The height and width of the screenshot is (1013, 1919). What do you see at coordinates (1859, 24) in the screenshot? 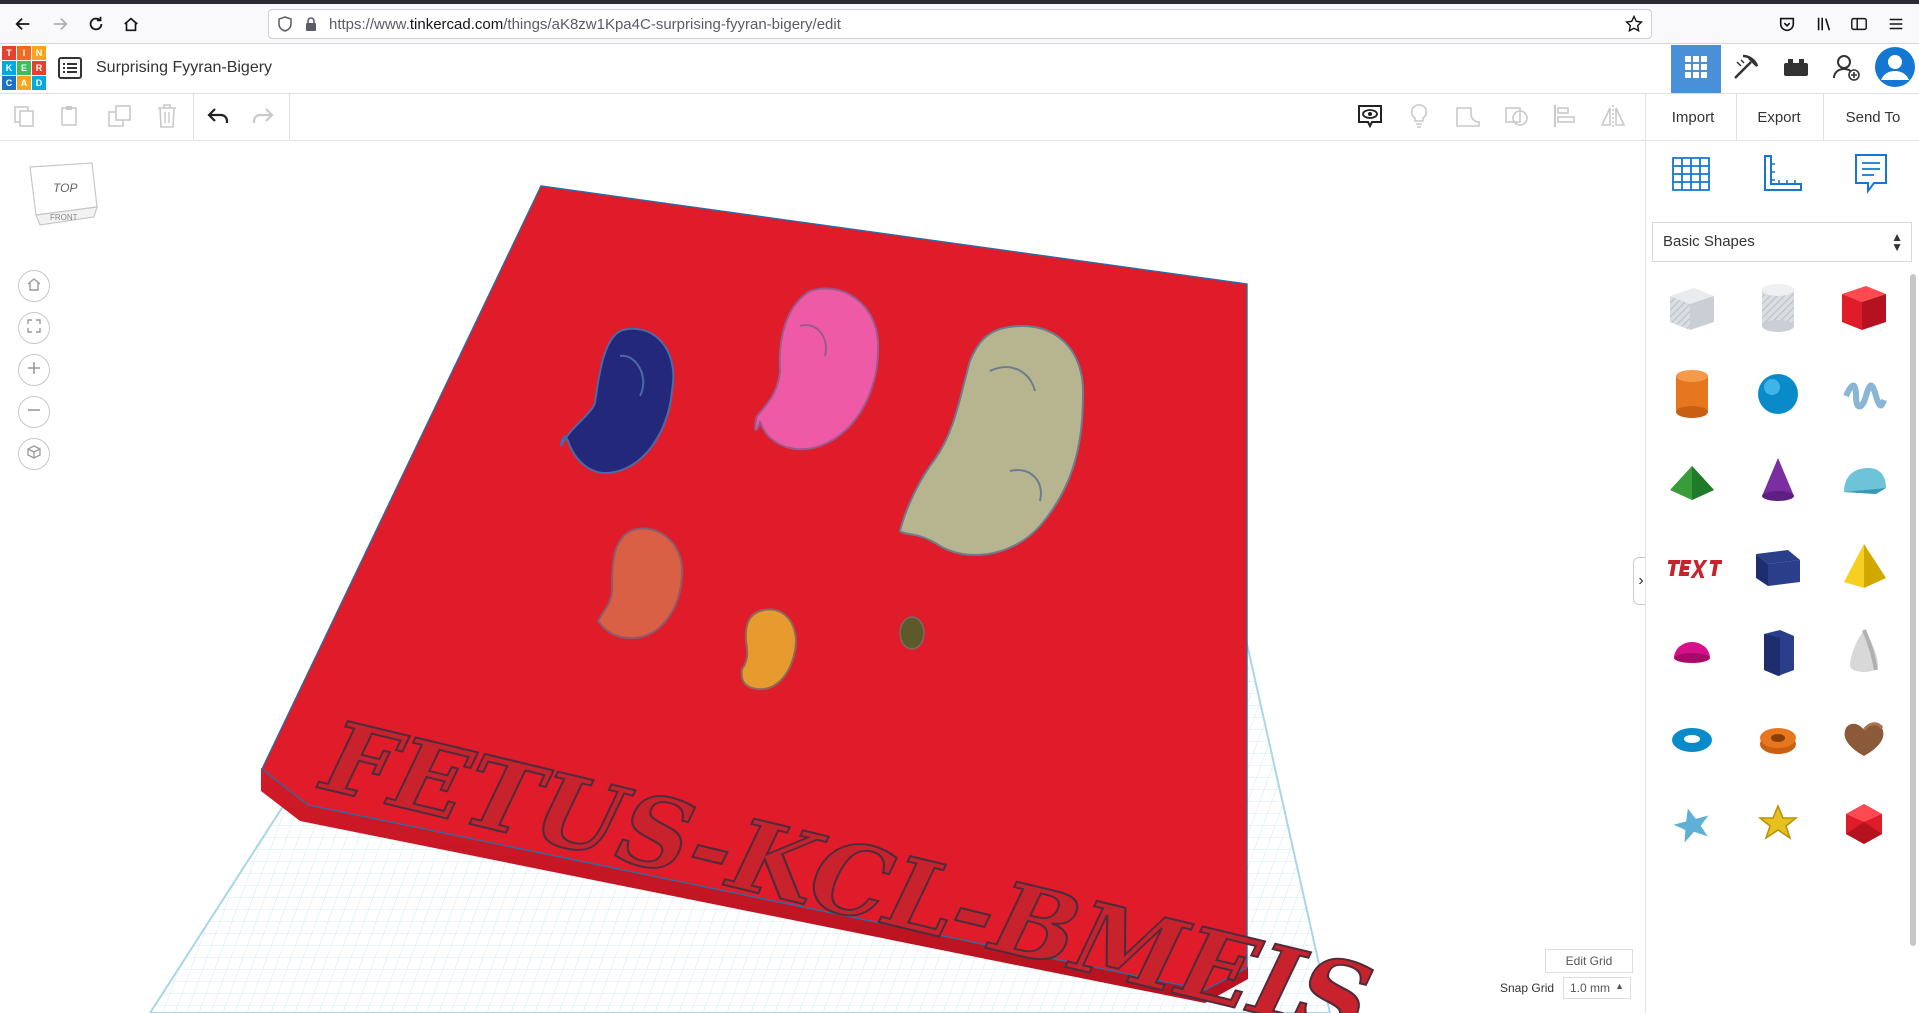
I see `sidebar-icon` at bounding box center [1859, 24].